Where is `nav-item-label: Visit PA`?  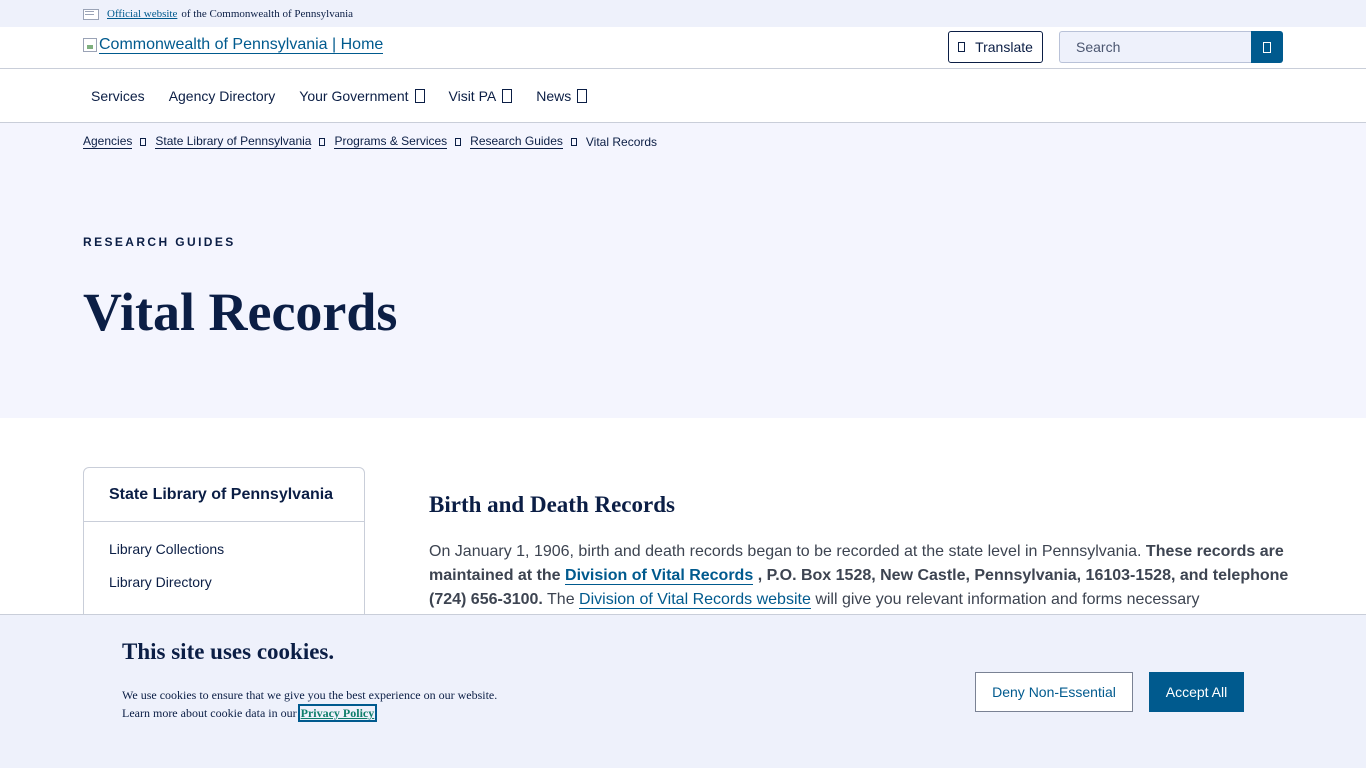 nav-item-label: Visit PA is located at coordinates (472, 95).